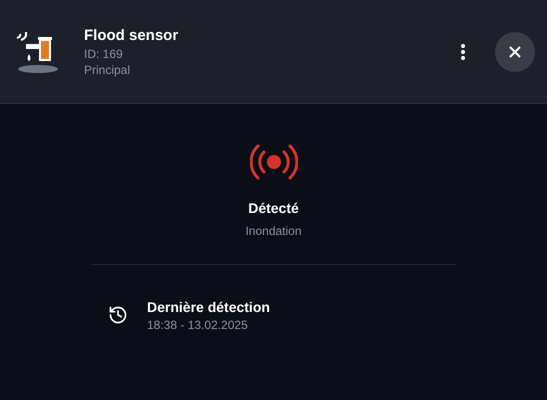 This screenshot has height=400, width=547. What do you see at coordinates (118, 315) in the screenshot?
I see `history-clock-icon` at bounding box center [118, 315].